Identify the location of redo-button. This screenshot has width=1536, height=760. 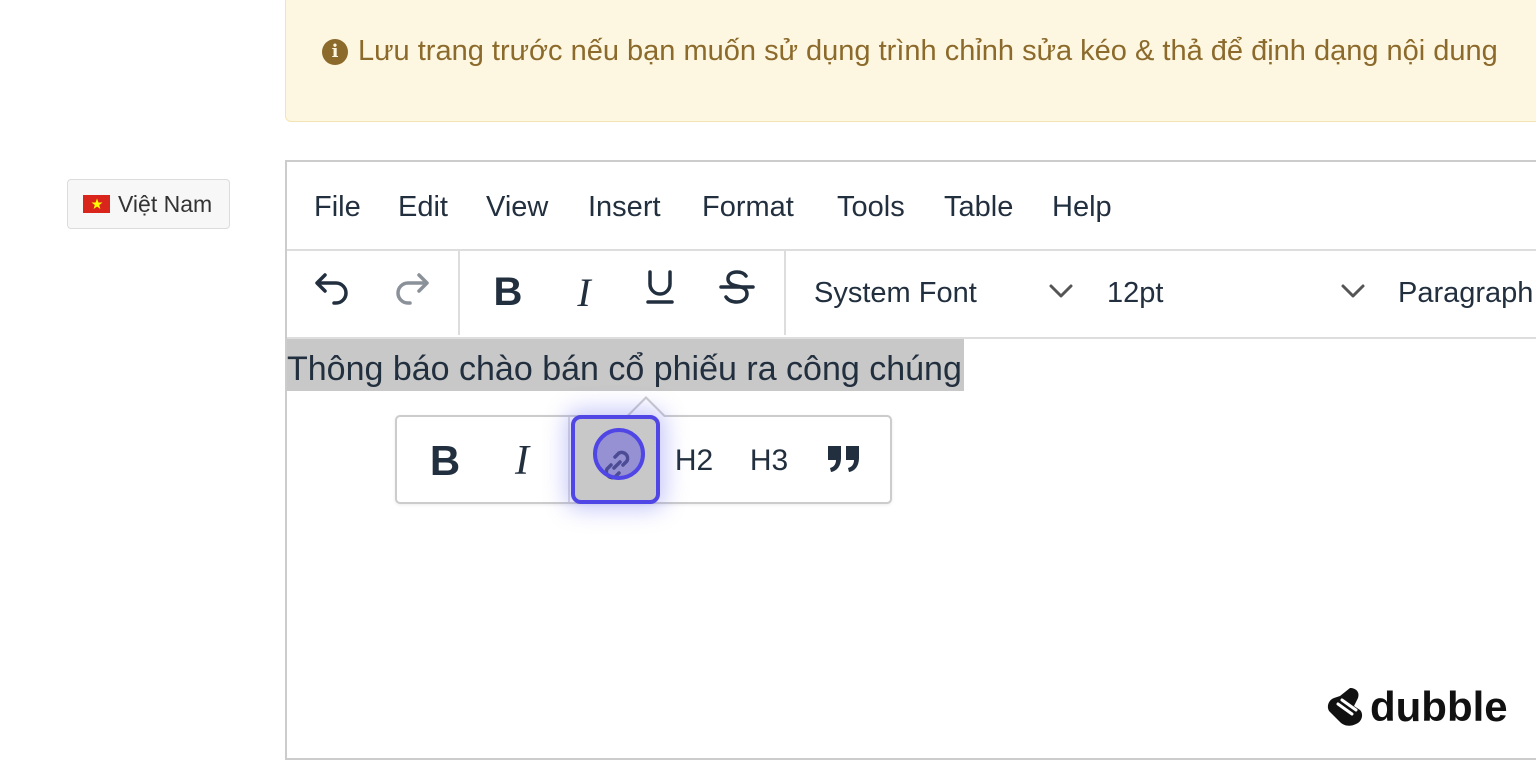
(412, 292).